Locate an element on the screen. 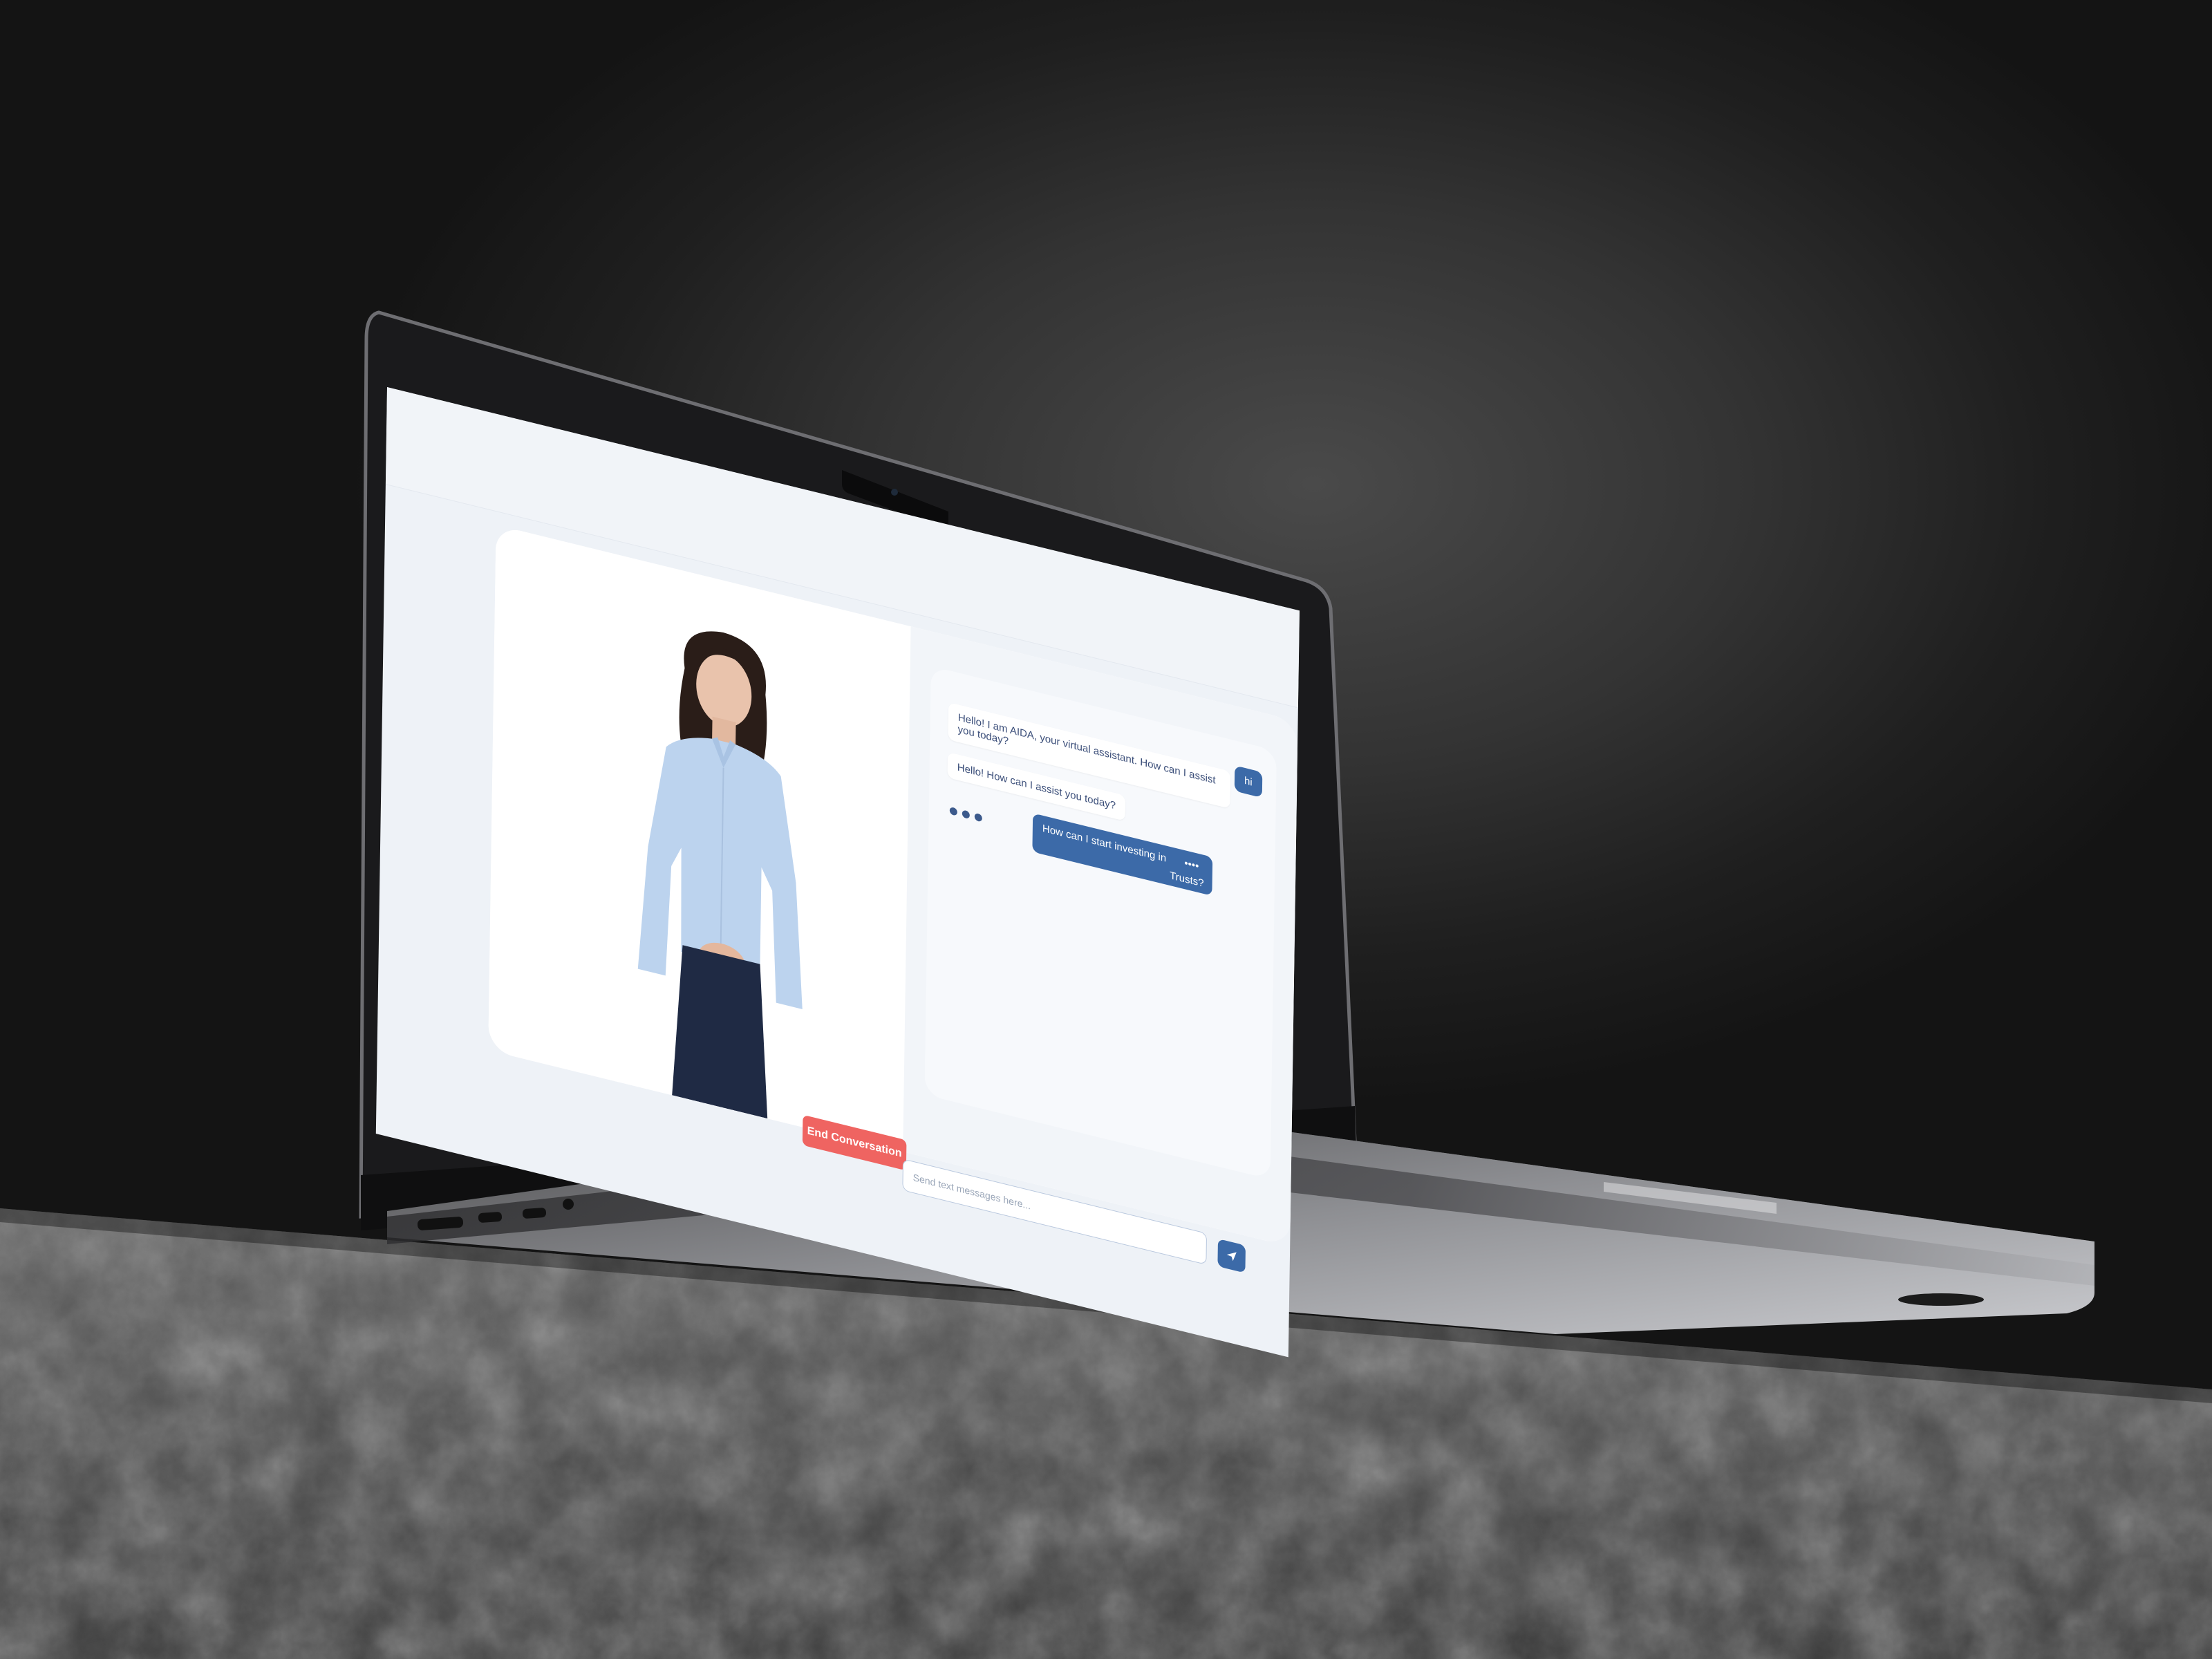 The image size is (2212, 1659). masked-text: •••• is located at coordinates (1192, 865).